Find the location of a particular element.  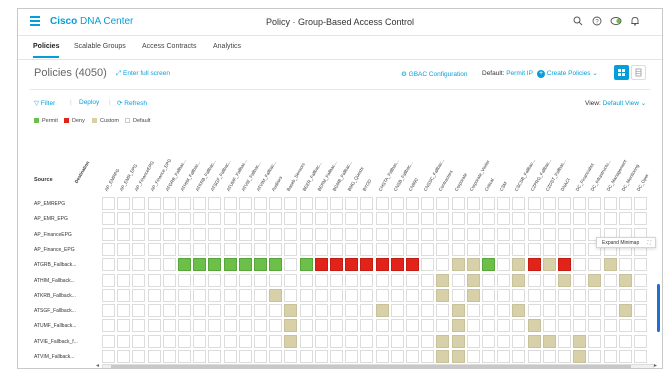

scroll-right-arrow: ▸ is located at coordinates (655, 365).